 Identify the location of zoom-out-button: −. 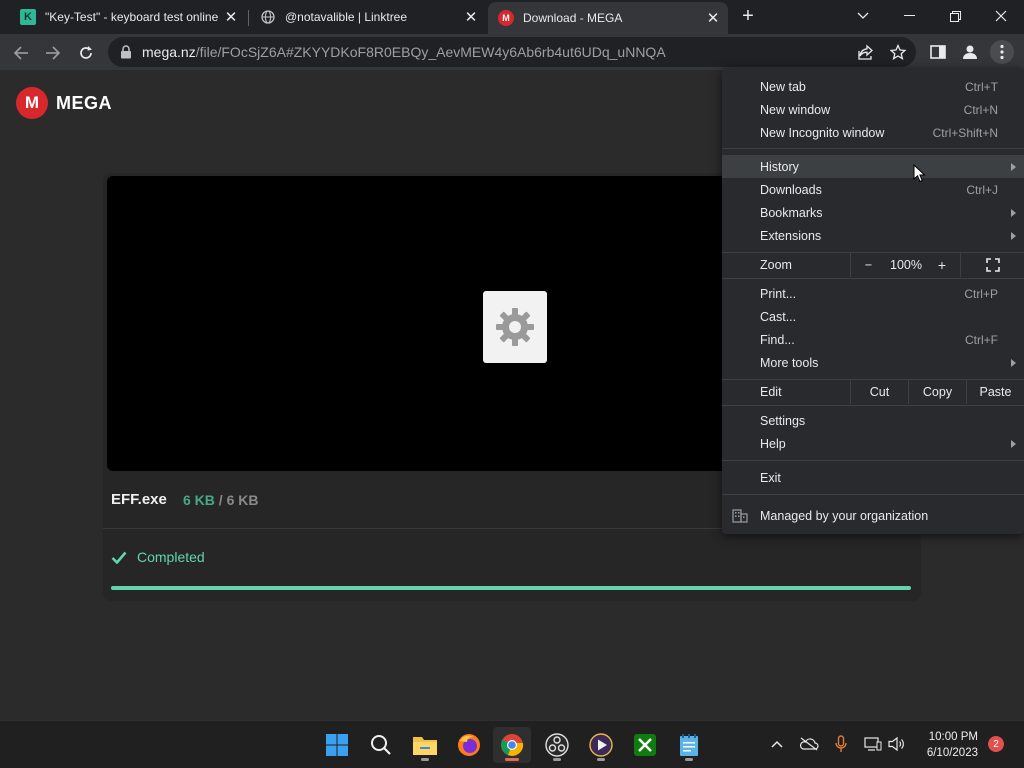
(868, 265).